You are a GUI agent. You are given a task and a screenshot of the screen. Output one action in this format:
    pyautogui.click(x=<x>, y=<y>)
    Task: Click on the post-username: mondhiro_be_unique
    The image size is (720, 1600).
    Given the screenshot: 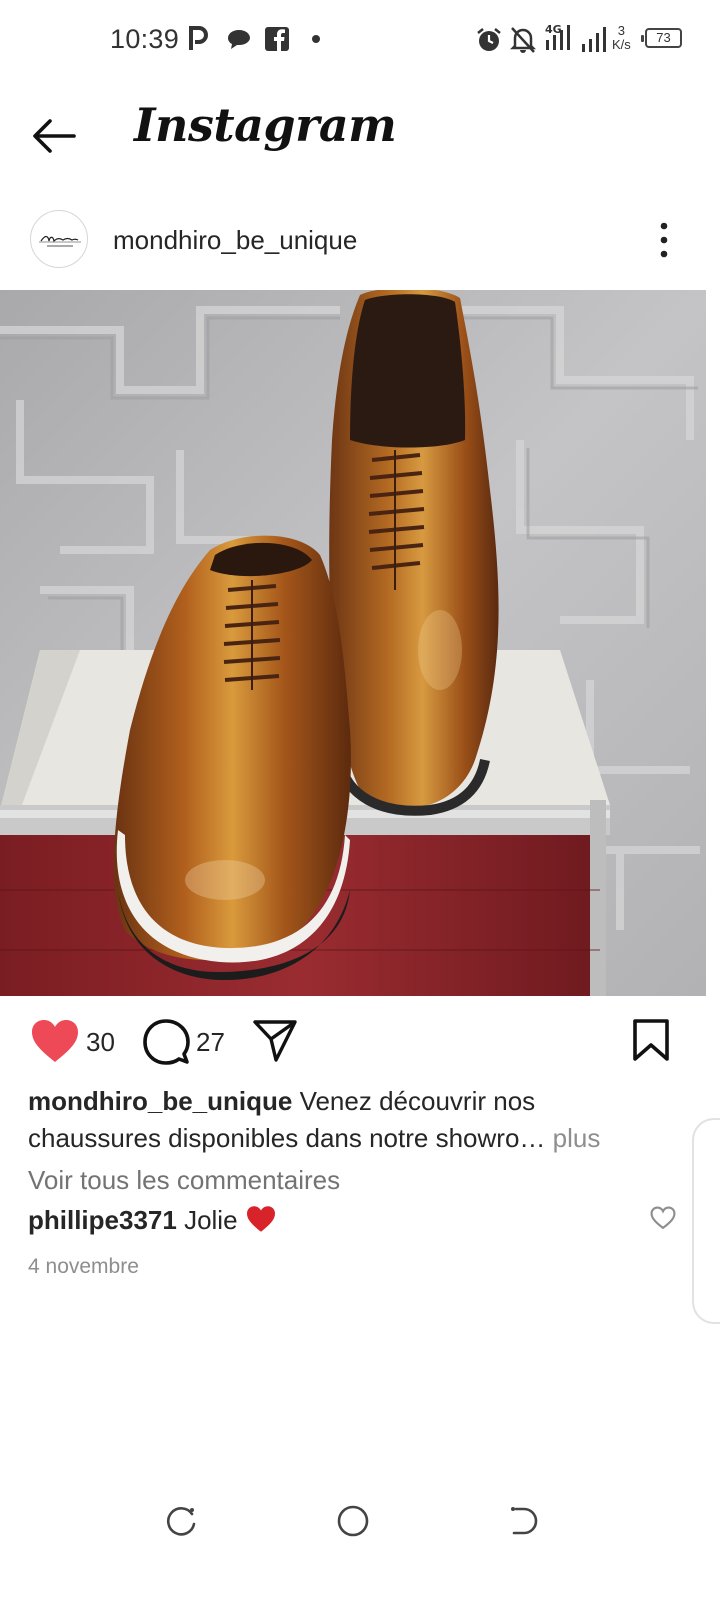 What is the action you would take?
    pyautogui.click(x=235, y=240)
    